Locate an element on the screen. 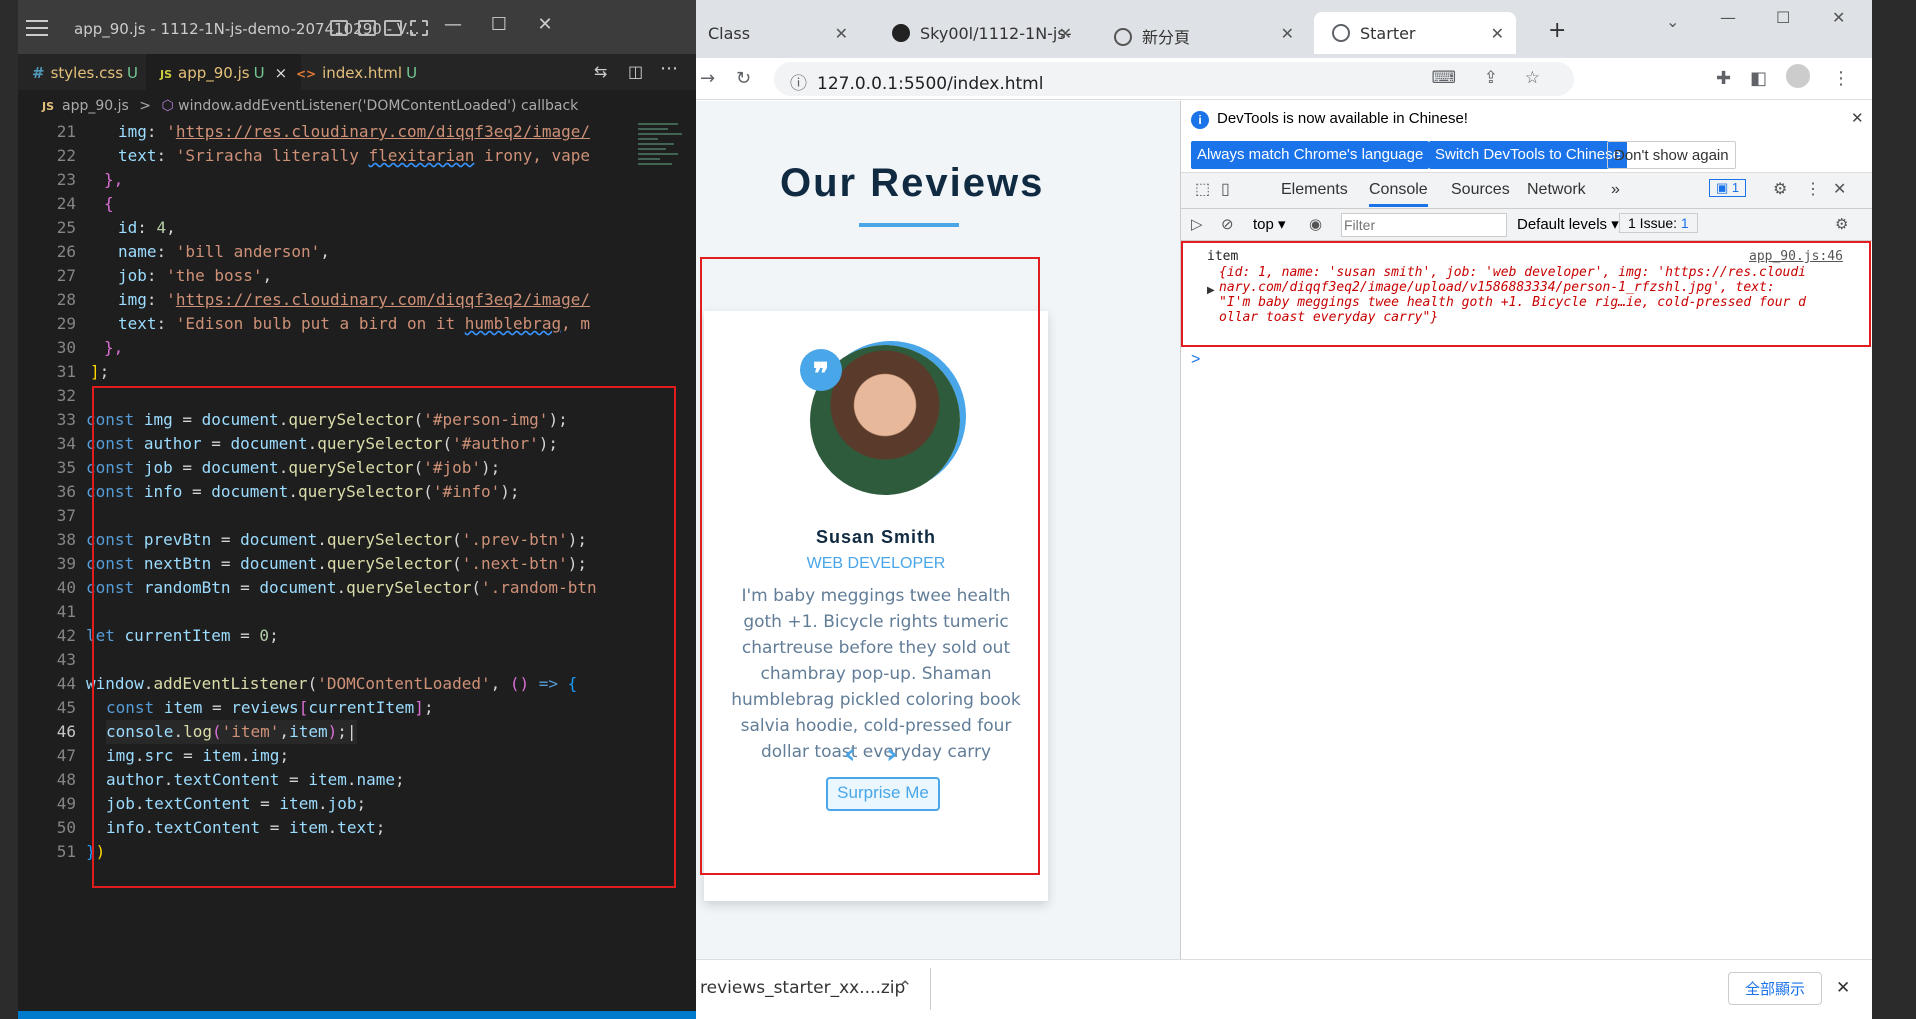 The image size is (1916, 1019). line-number: 40 is located at coordinates (66, 587).